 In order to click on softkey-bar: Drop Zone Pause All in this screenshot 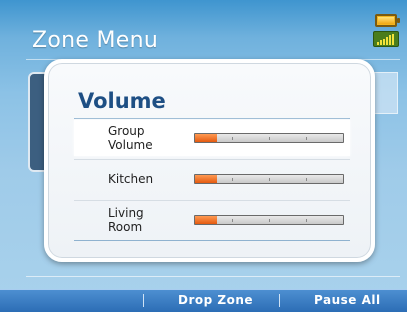, I will do `click(203, 300)`.